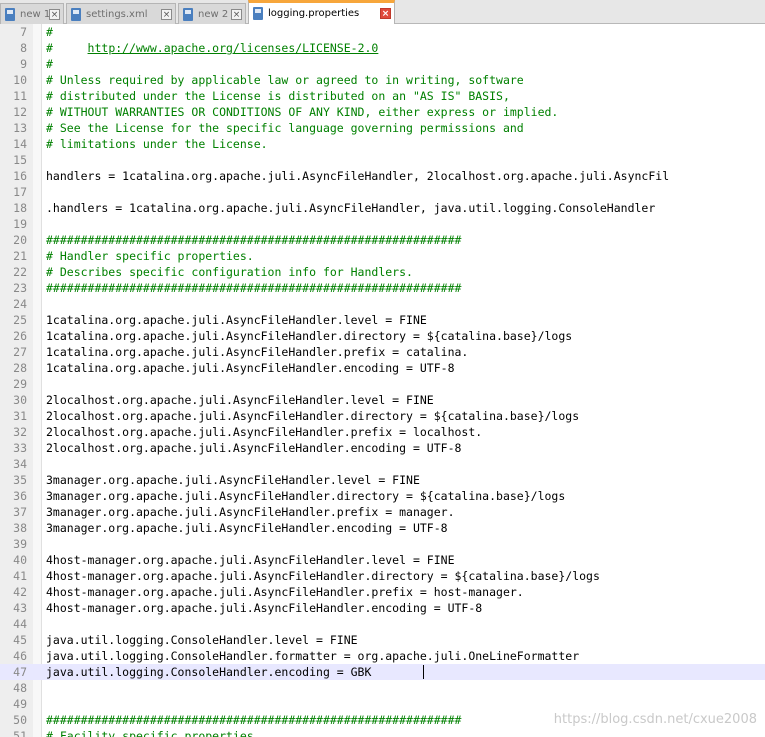 The height and width of the screenshot is (737, 765). What do you see at coordinates (655, 719) in the screenshot?
I see `watermark: https://blog.csdn.net/cxue2008` at bounding box center [655, 719].